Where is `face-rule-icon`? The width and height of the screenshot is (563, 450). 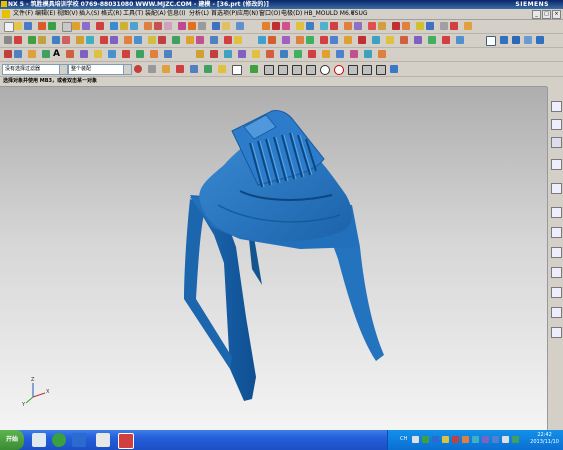
face-rule-icon is located at coordinates (194, 69).